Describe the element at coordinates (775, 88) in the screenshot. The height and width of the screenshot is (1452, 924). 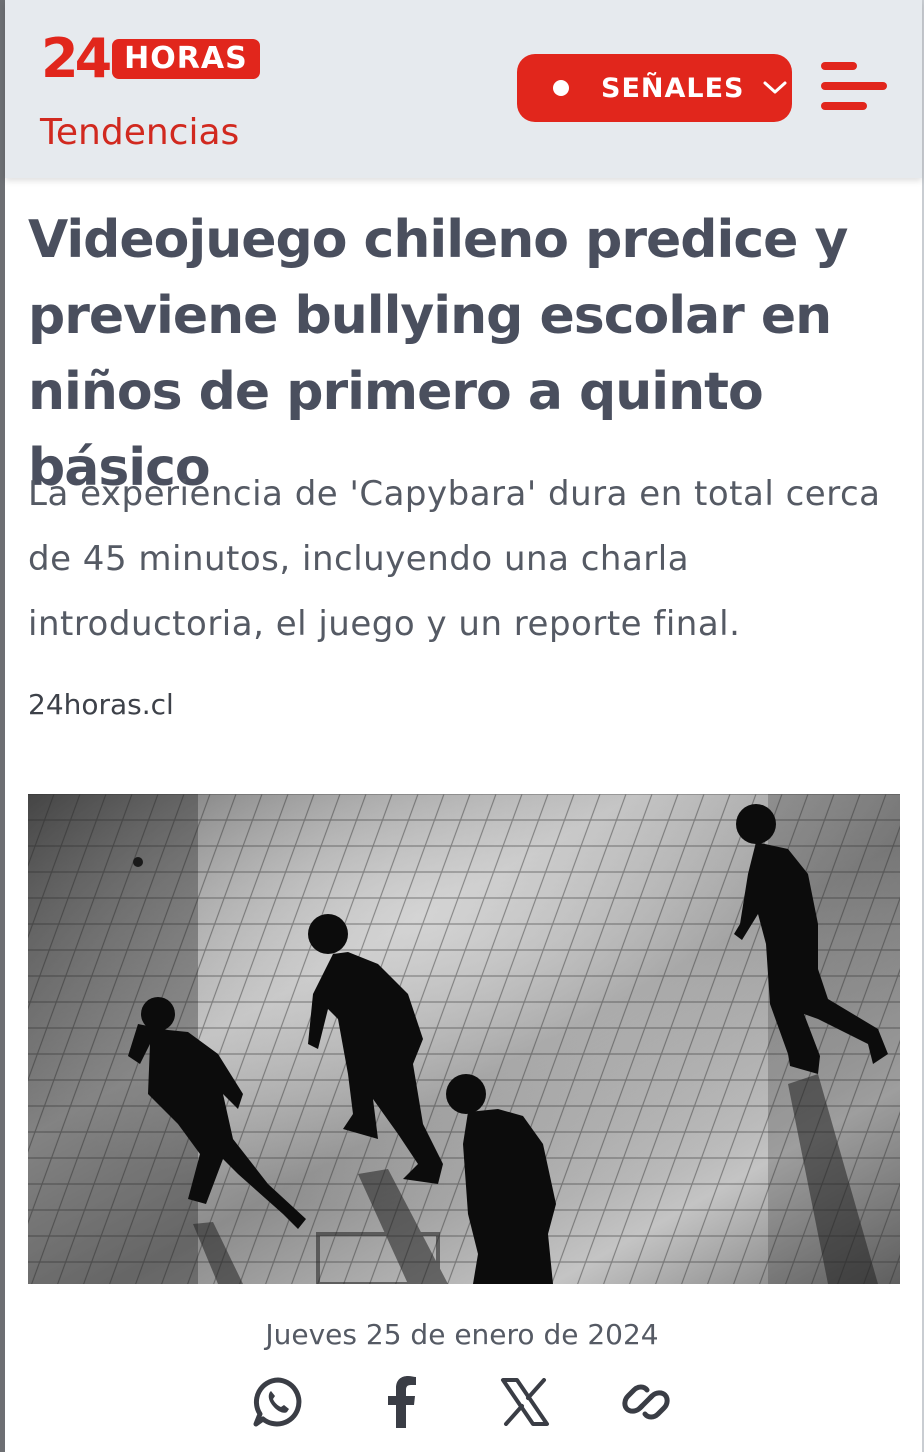
I see `chevron-down-icon` at that location.